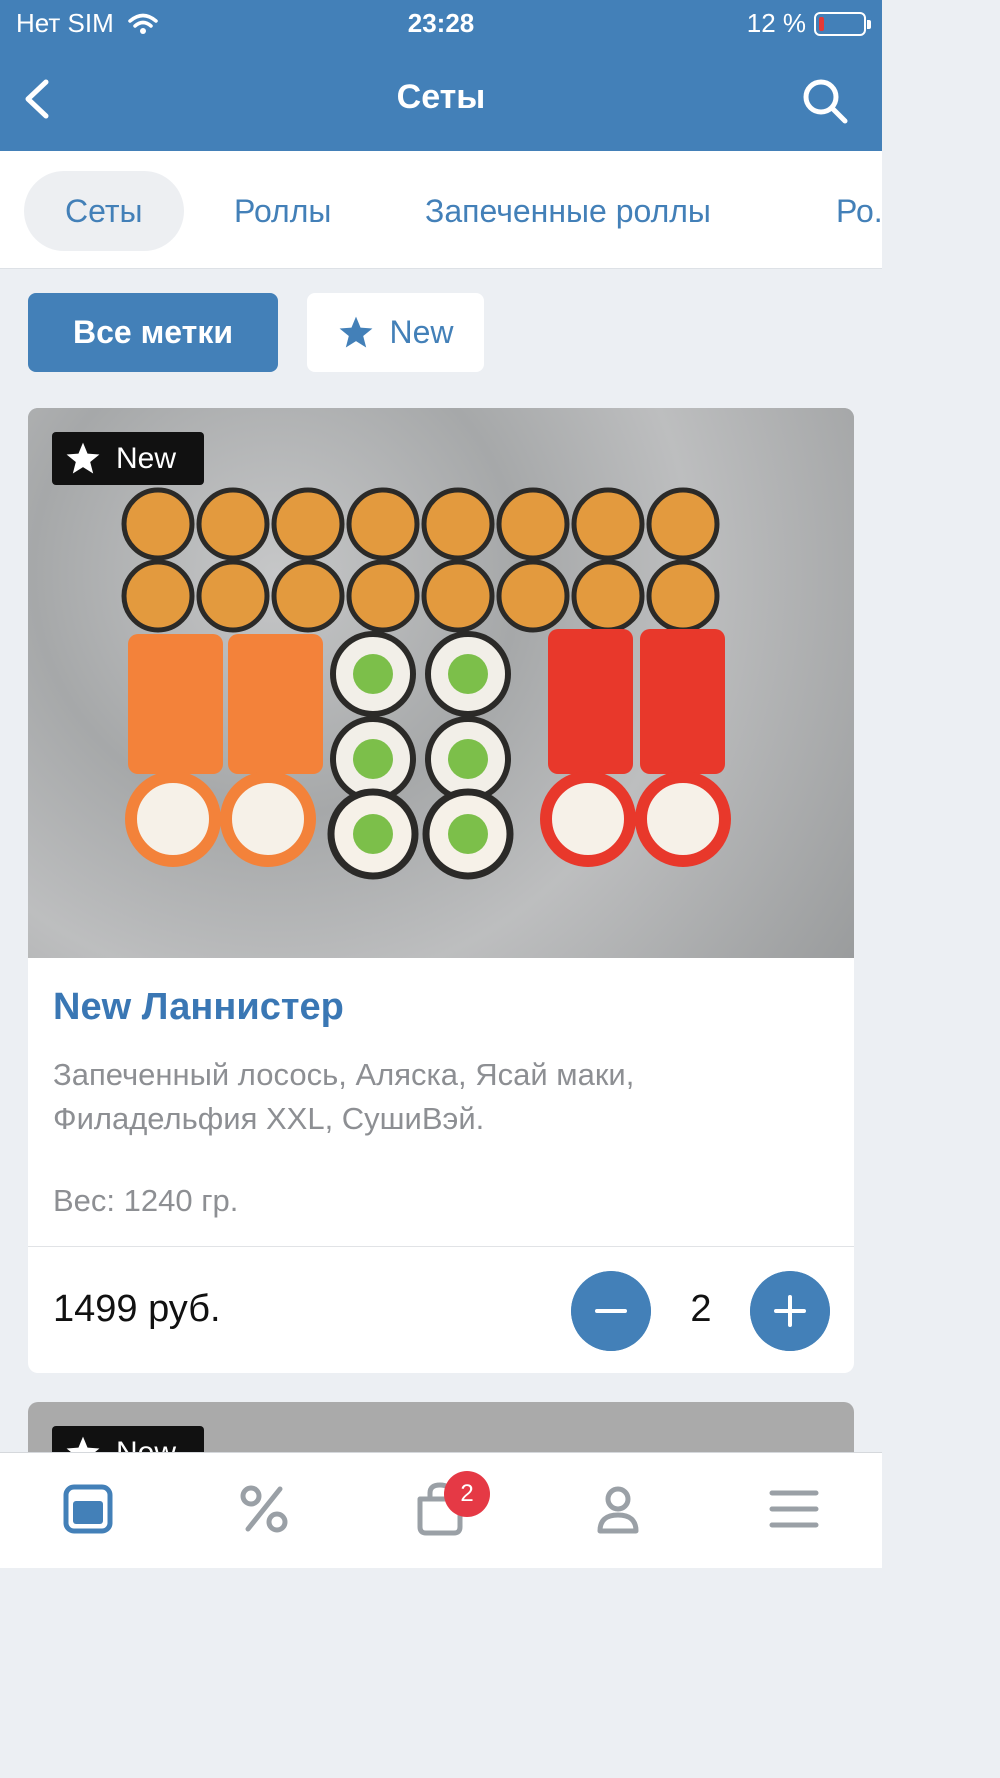  I want to click on decrease-quantity-button, so click(611, 1311).